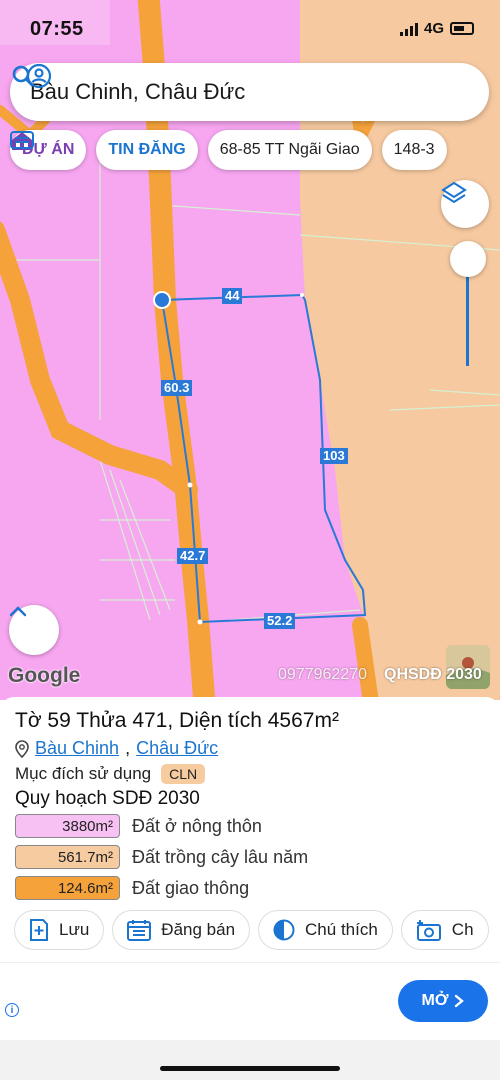  What do you see at coordinates (191, 887) in the screenshot?
I see `legend-label: Đất giao thông` at bounding box center [191, 887].